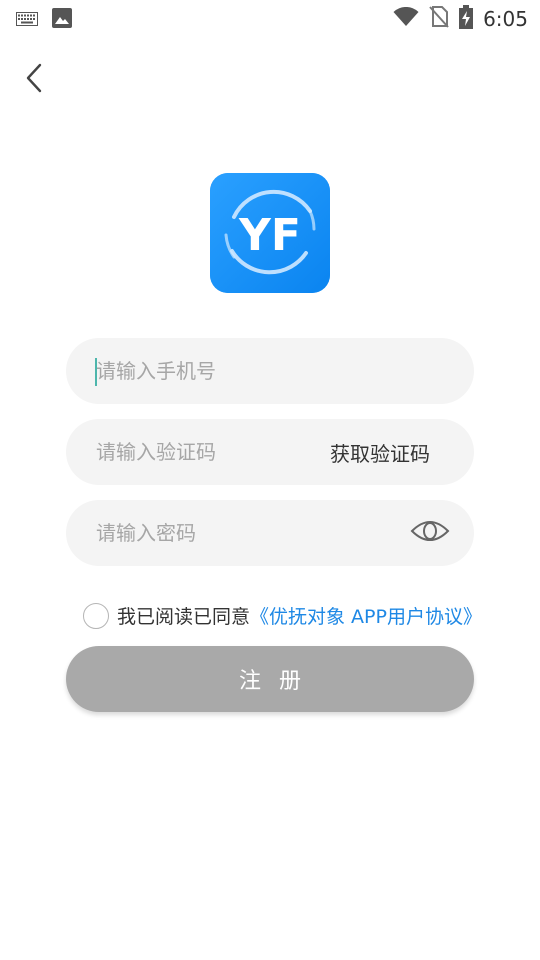 This screenshot has width=540, height=960. Describe the element at coordinates (505, 19) in the screenshot. I see `status-time: 6:05` at that location.